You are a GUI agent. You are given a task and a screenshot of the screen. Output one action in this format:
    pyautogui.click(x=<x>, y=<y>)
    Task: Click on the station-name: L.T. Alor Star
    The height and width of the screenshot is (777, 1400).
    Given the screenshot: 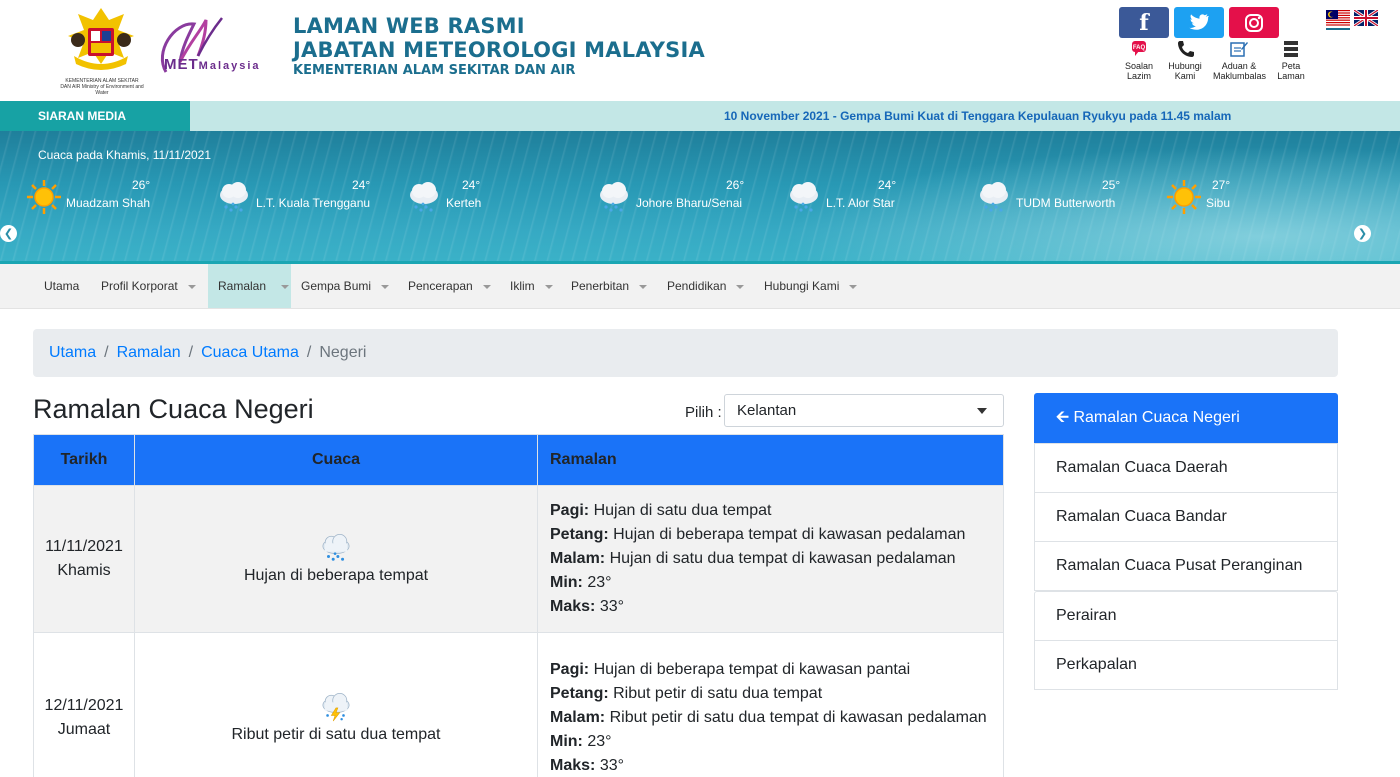 What is the action you would take?
    pyautogui.click(x=860, y=203)
    